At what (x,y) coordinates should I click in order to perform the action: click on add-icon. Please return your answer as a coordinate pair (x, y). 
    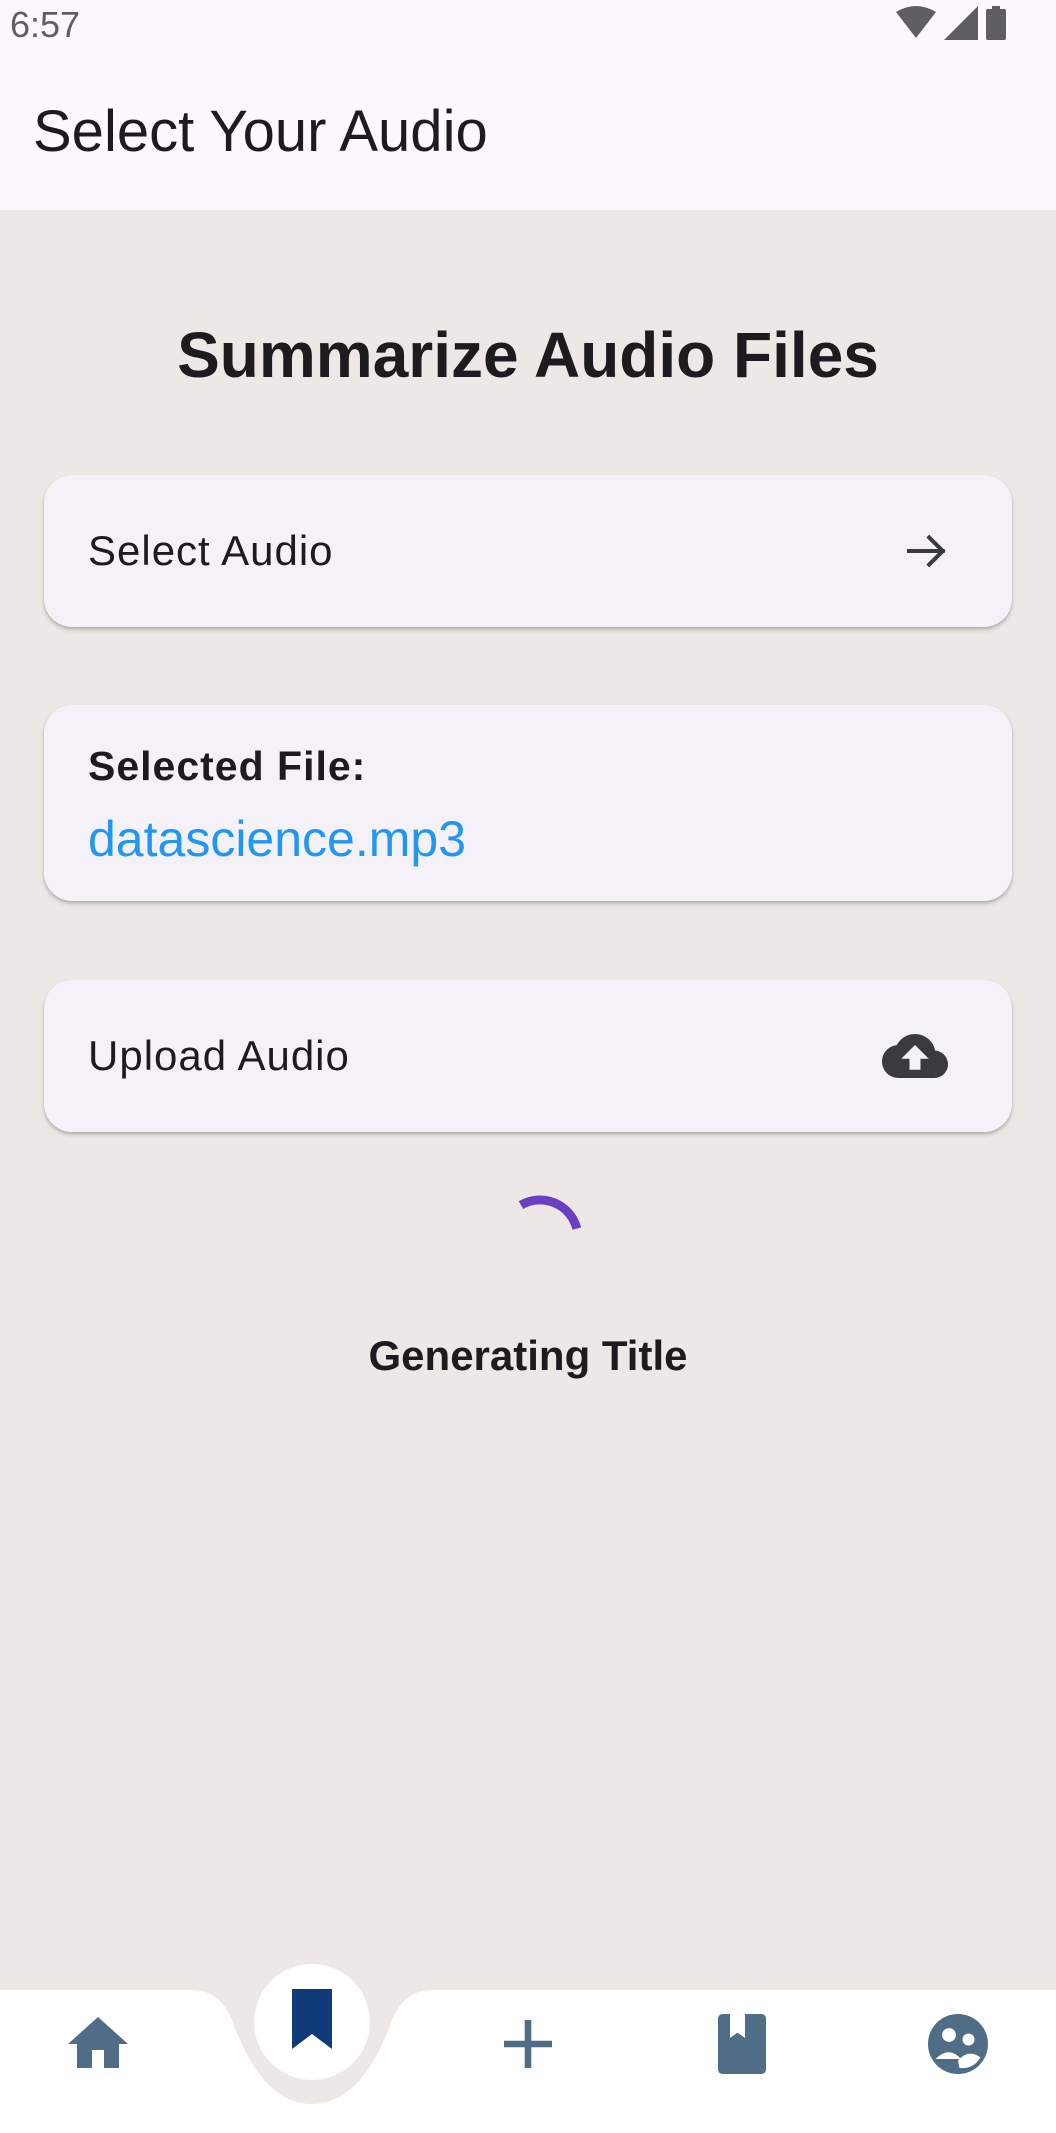
    Looking at the image, I should click on (528, 2044).